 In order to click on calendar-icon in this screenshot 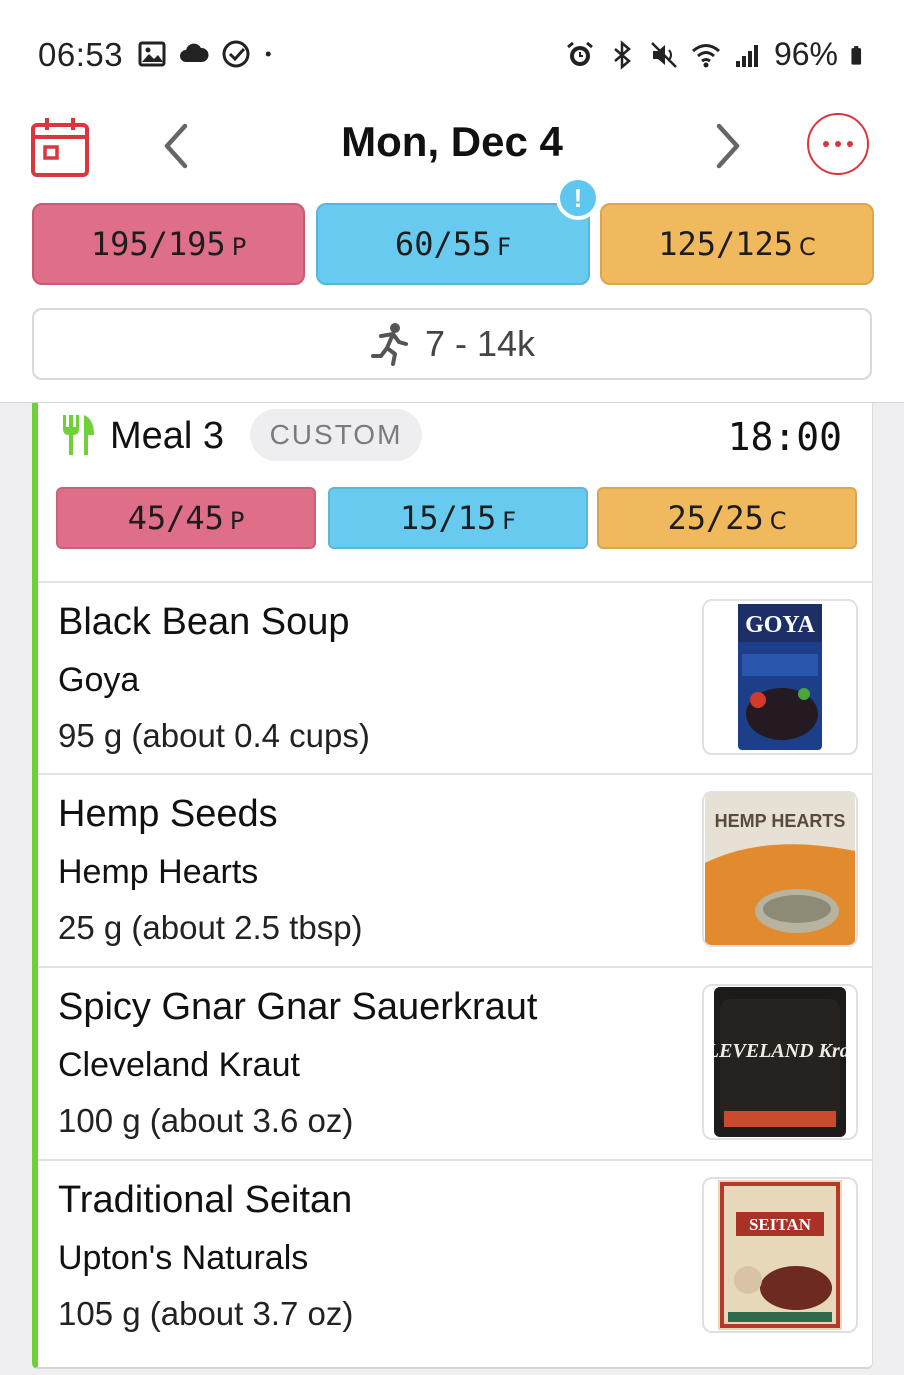, I will do `click(60, 147)`.